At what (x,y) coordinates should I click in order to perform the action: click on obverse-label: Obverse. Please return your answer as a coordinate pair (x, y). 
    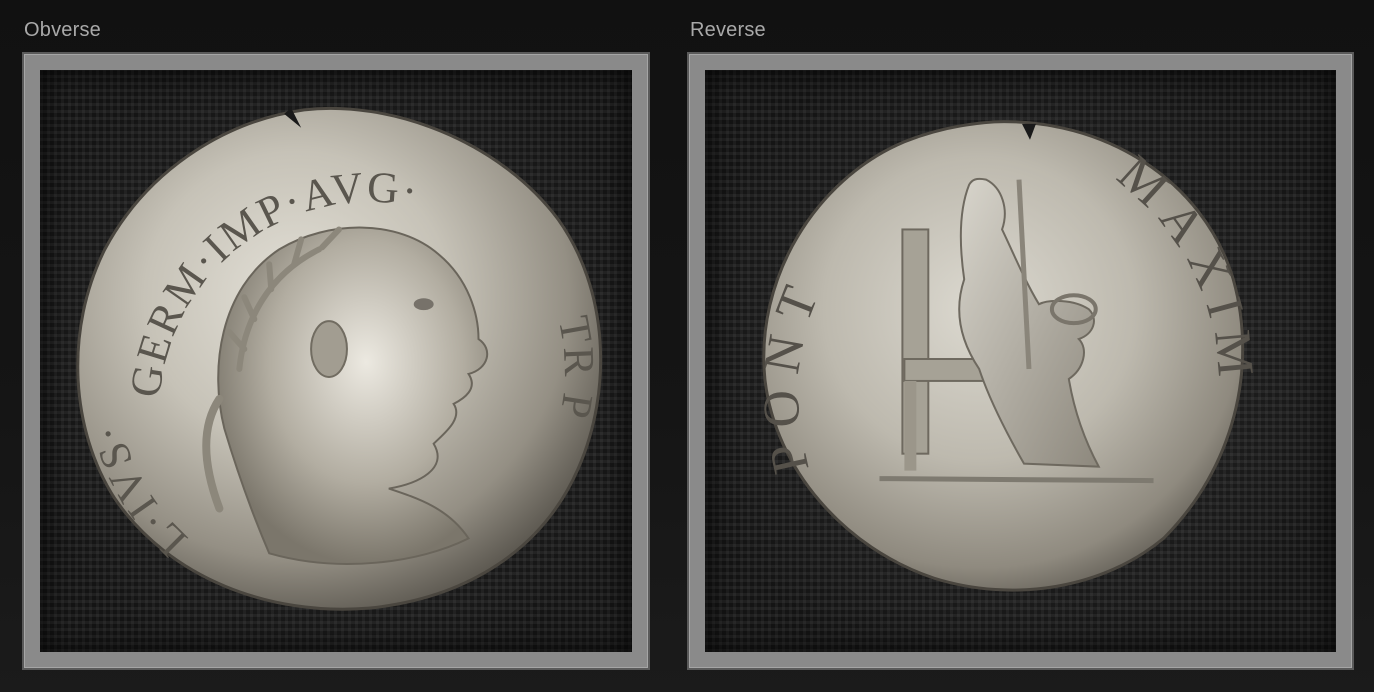
    Looking at the image, I should click on (62, 30).